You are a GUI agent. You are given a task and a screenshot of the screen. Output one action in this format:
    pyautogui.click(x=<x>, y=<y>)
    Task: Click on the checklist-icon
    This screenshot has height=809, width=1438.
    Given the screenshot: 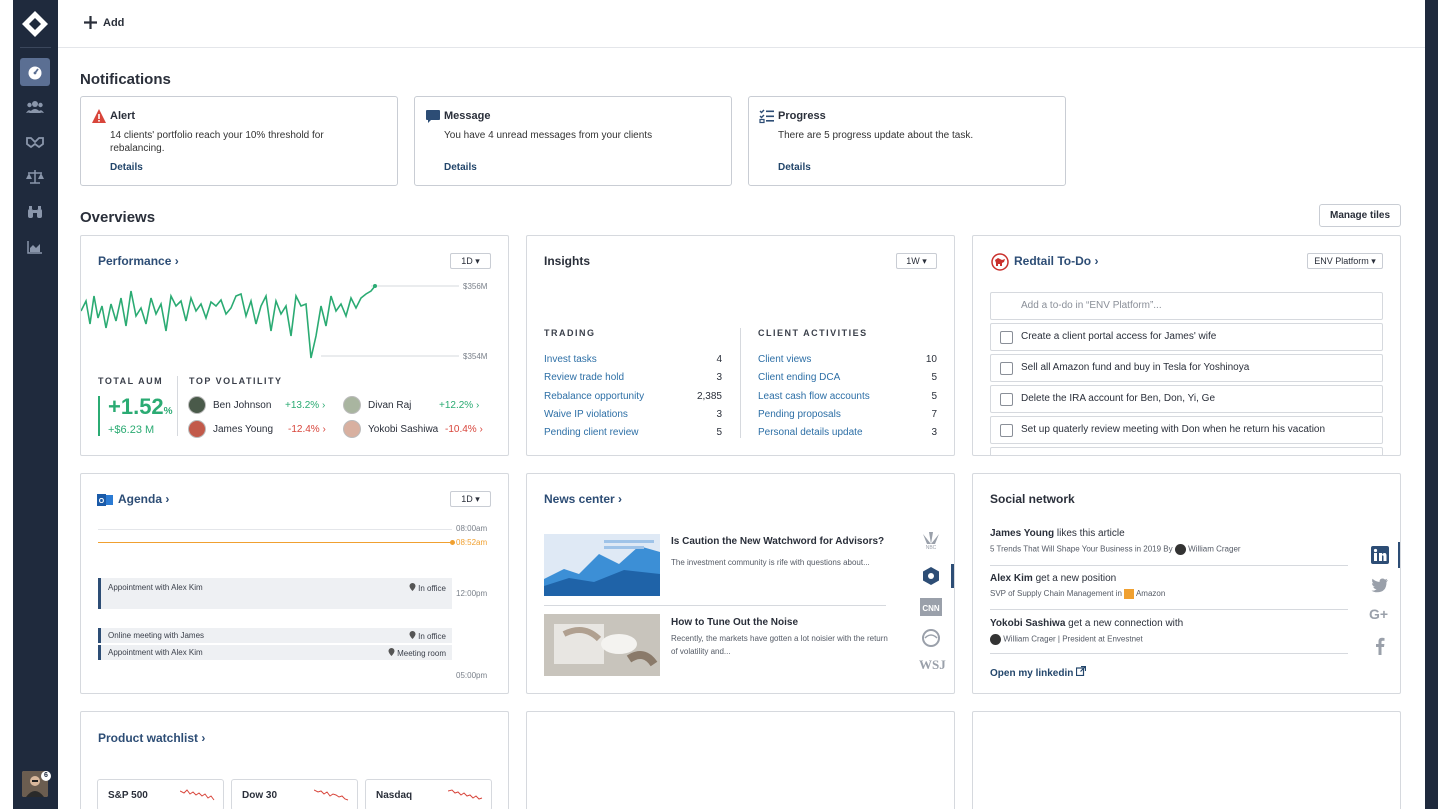 What is the action you would take?
    pyautogui.click(x=766, y=116)
    